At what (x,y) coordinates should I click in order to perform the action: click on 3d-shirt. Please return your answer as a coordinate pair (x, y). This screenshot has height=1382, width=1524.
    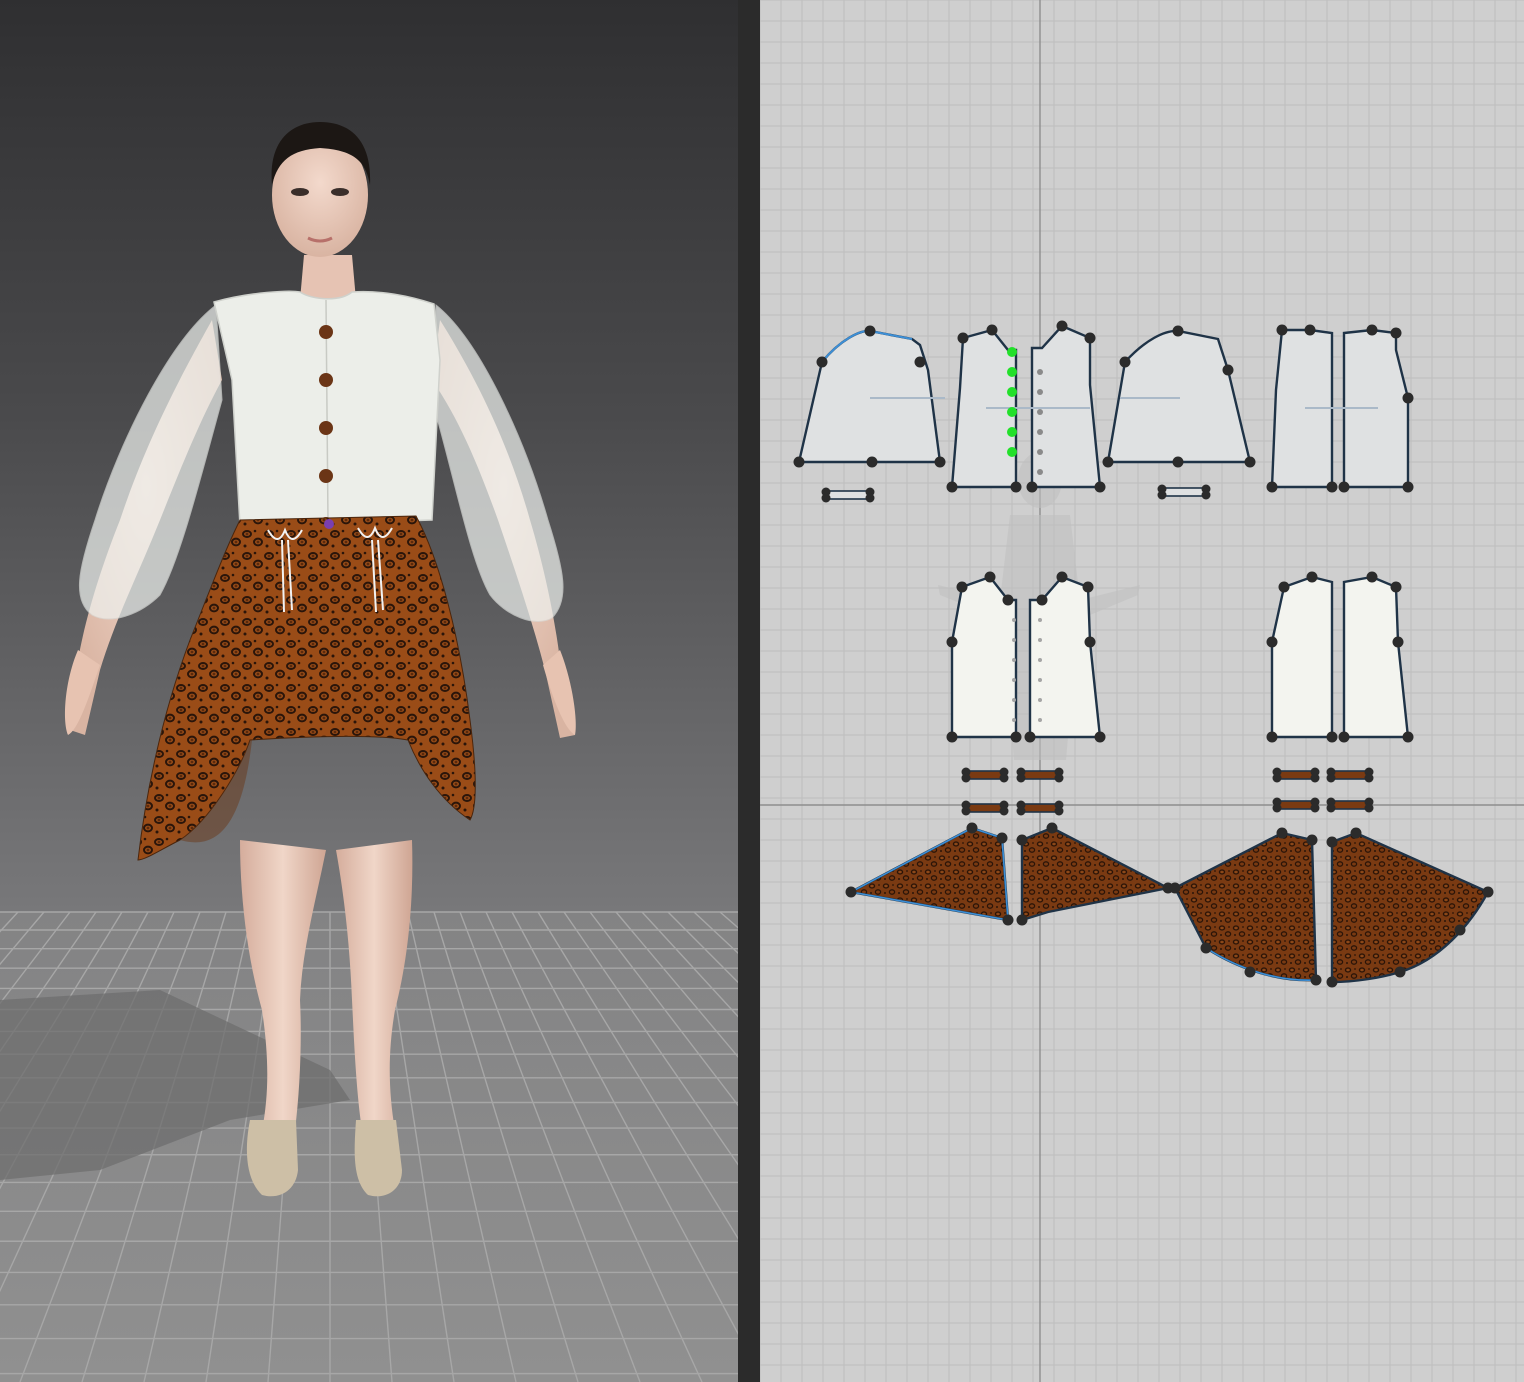
    Looking at the image, I should click on (327, 410).